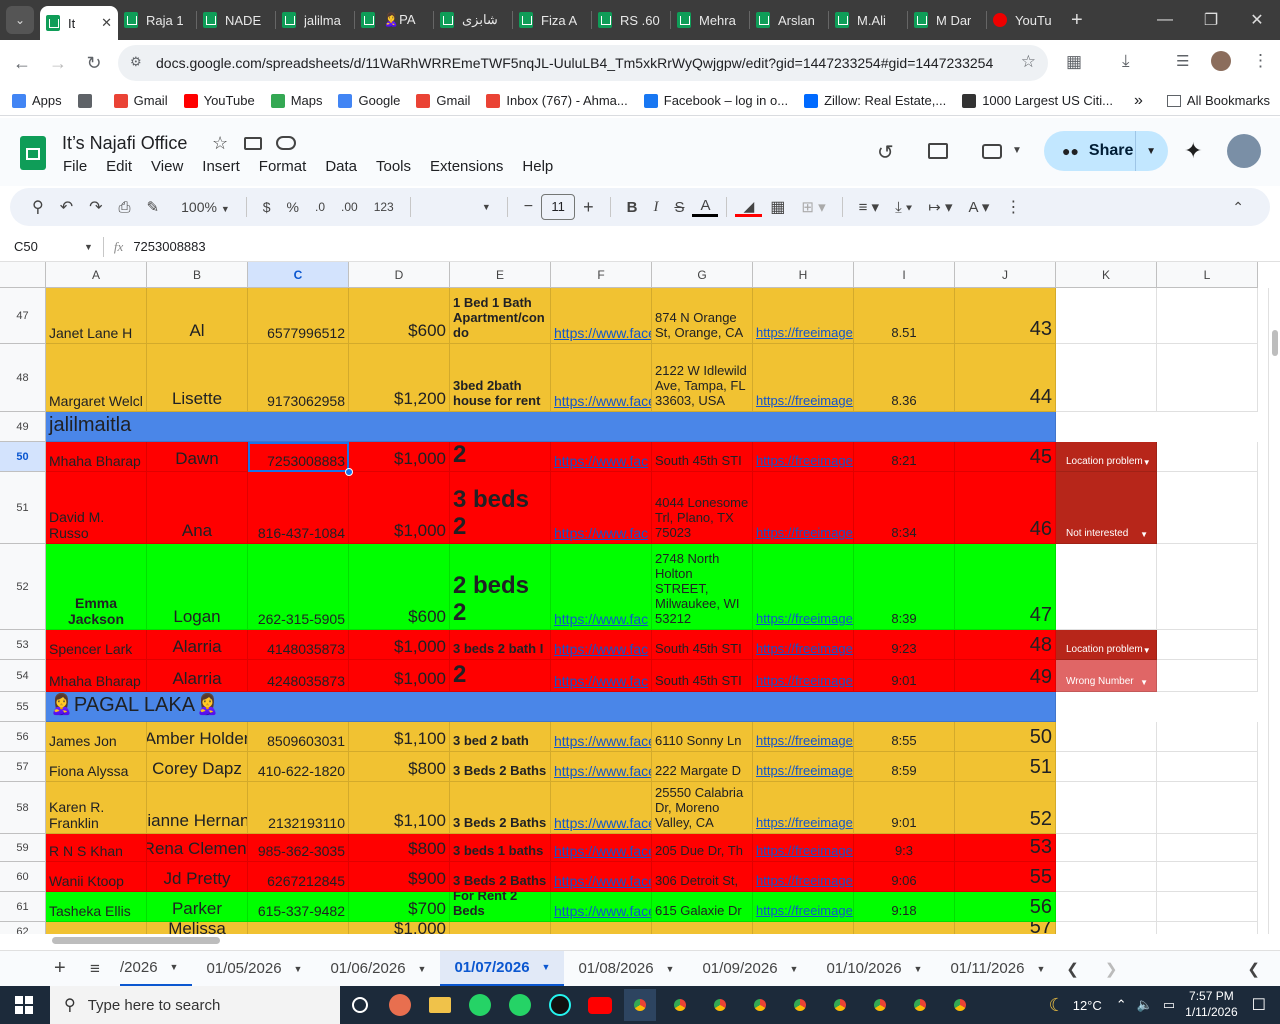 Image resolution: width=1280 pixels, height=1024 pixels. I want to click on cell-a47: Janet Lane H, so click(96, 316).